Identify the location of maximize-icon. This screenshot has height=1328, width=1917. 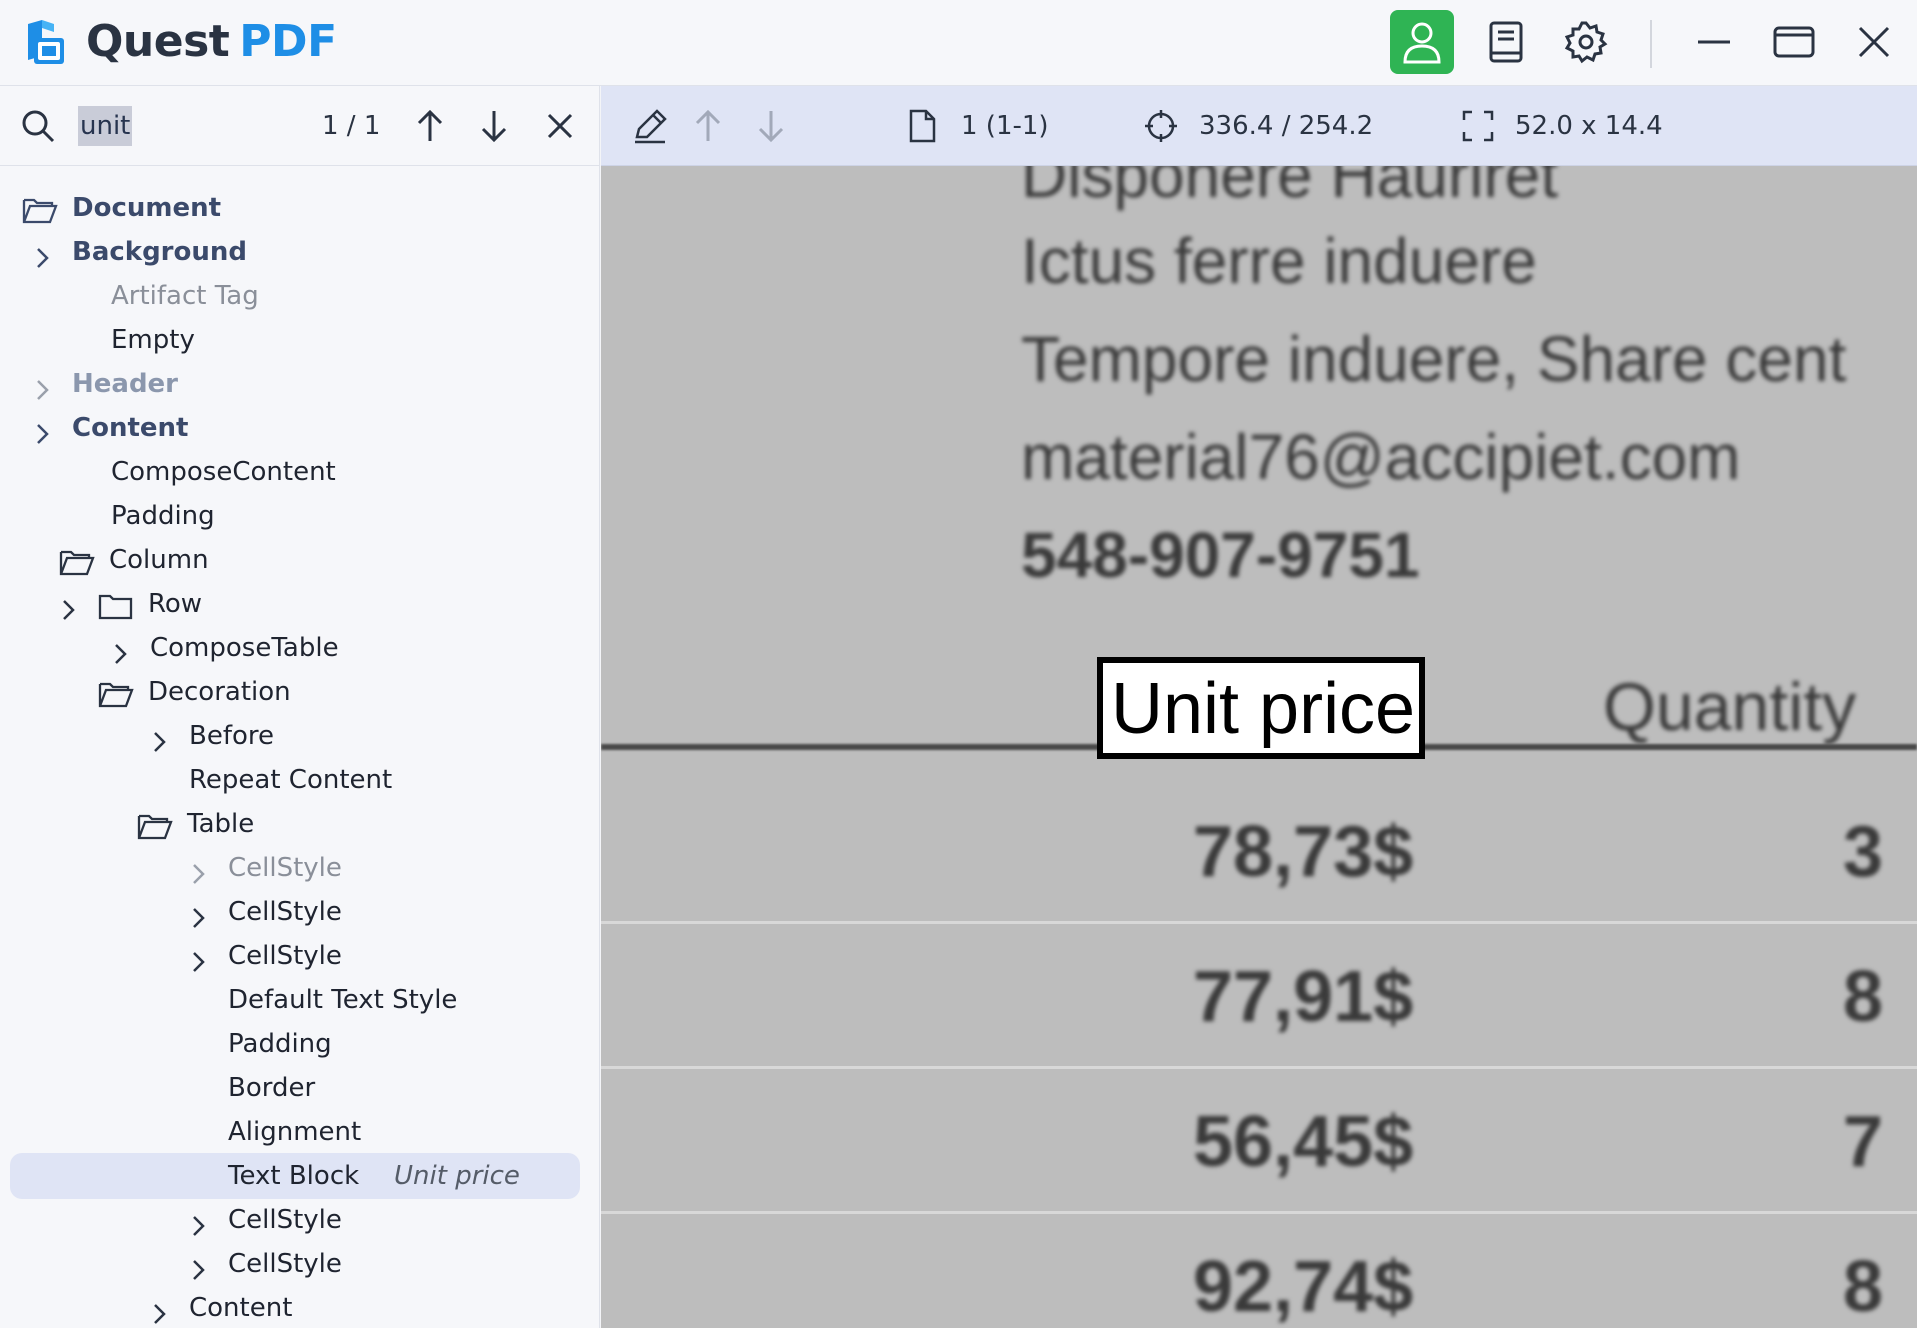
(1794, 42).